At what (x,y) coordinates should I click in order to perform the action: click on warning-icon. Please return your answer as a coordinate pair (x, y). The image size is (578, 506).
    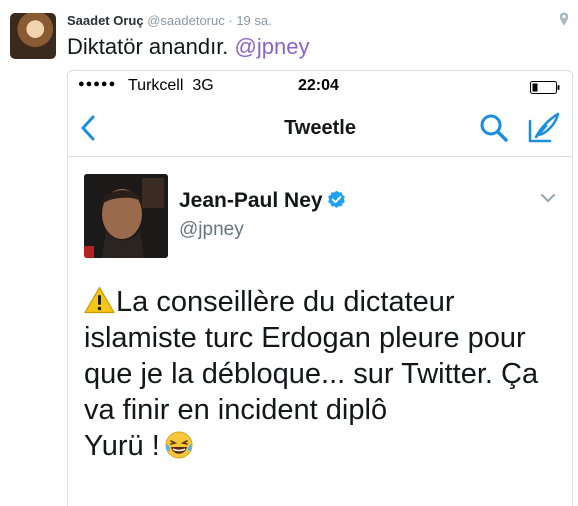
    Looking at the image, I should click on (99, 300).